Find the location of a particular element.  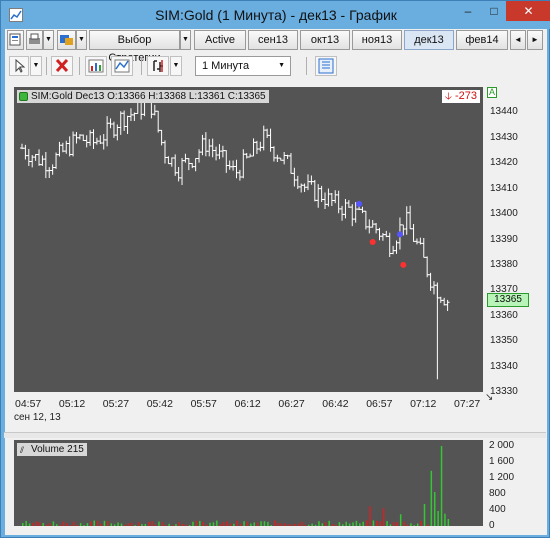

time-tick-label: 06:27 is located at coordinates (291, 404).